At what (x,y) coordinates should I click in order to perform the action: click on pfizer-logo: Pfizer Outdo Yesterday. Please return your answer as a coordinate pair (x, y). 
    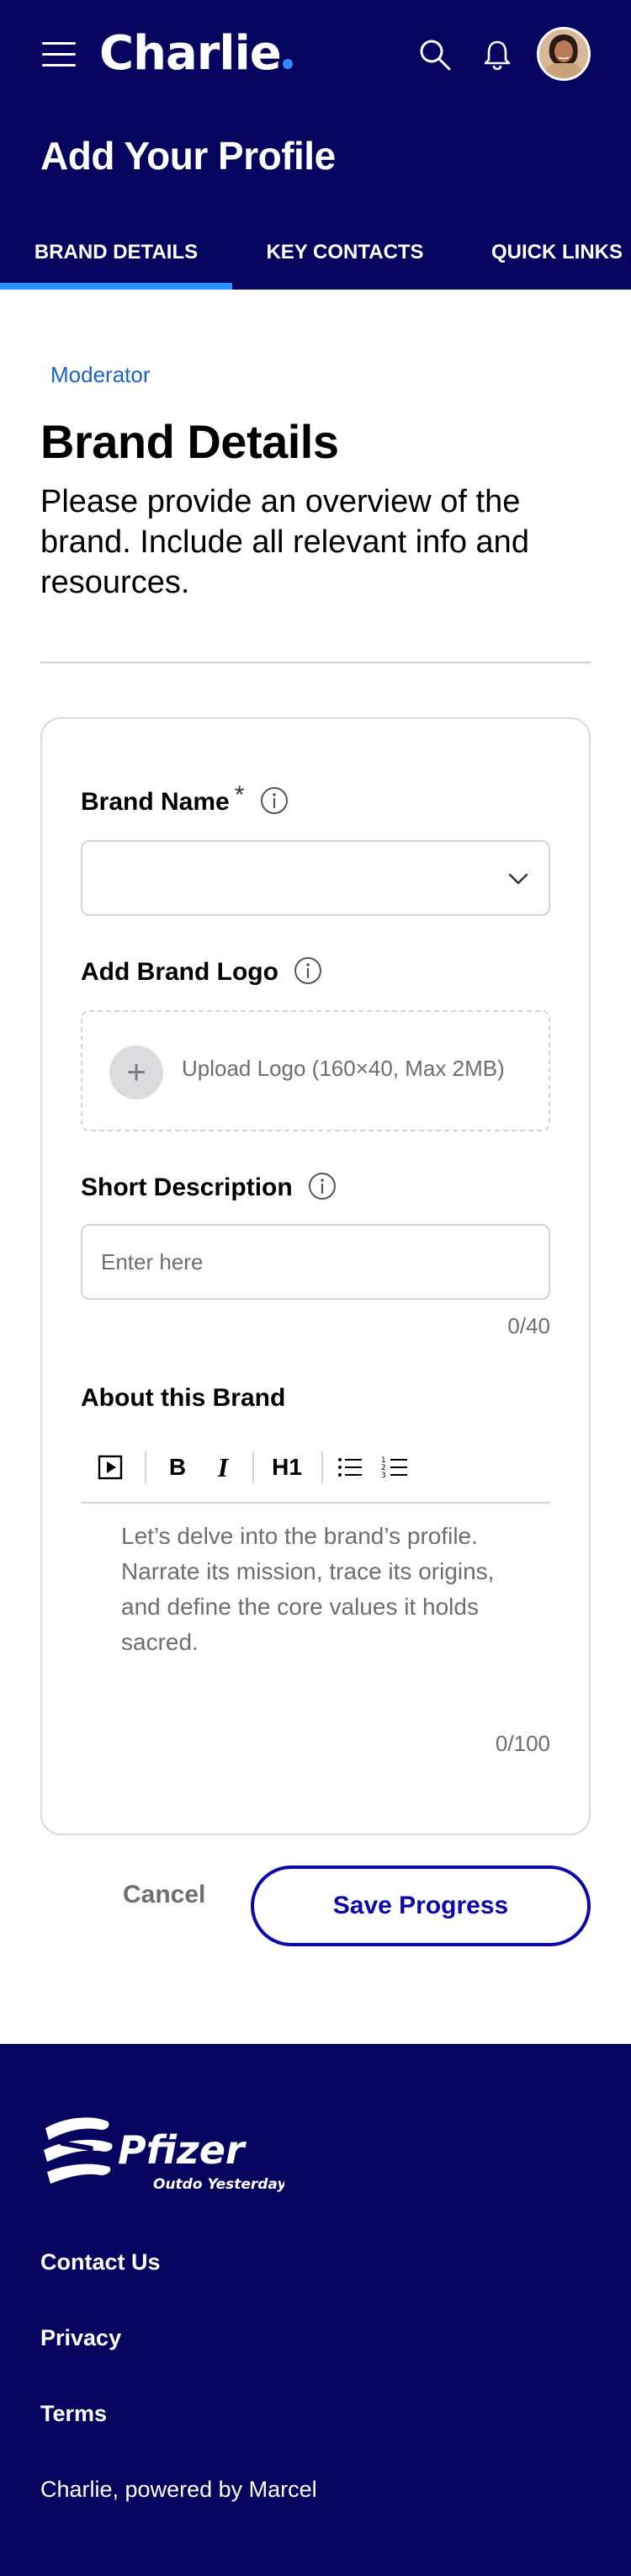
    Looking at the image, I should click on (162, 2153).